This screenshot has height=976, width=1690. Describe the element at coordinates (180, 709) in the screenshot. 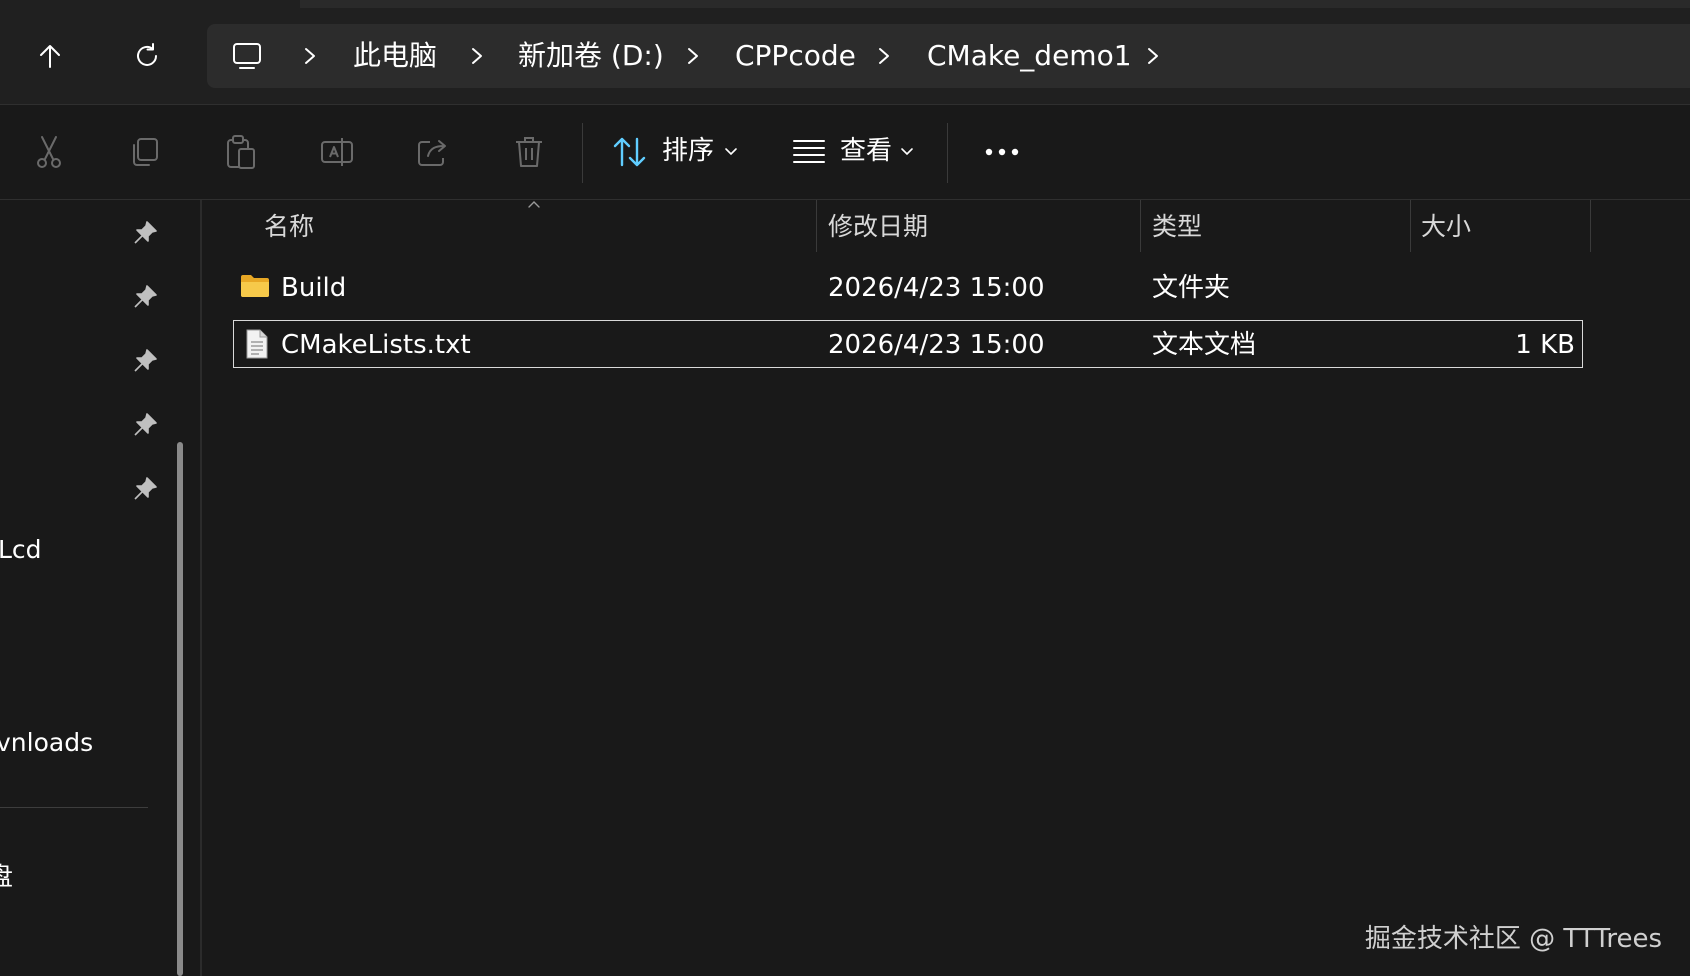

I see `sidebar-scrollbar` at that location.